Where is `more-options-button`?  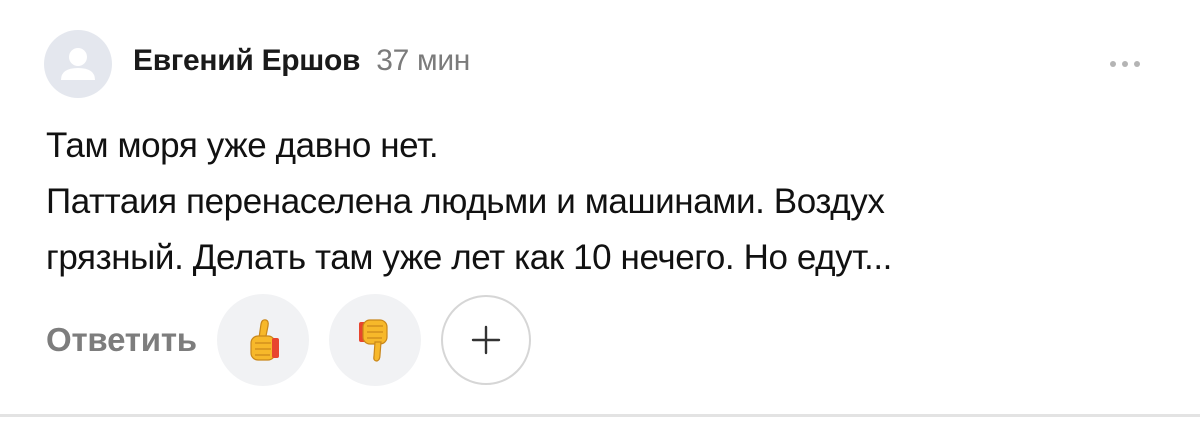 more-options-button is located at coordinates (1125, 64).